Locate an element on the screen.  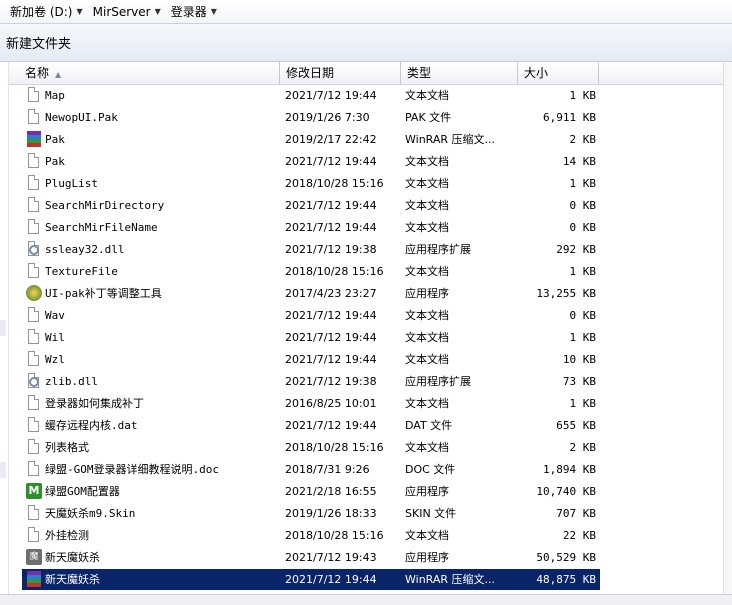
navigation-pane is located at coordinates (4, 328).